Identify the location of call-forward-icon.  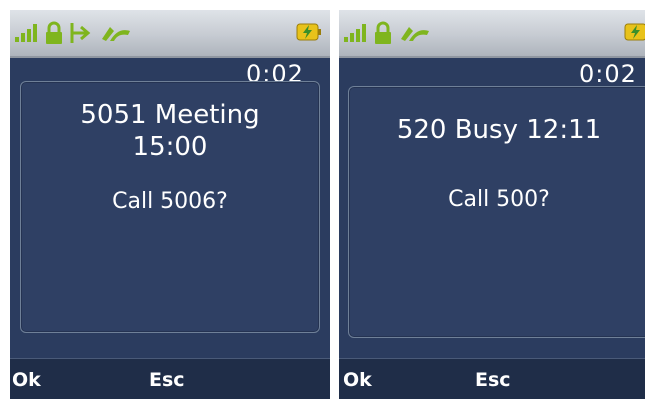
(80, 33).